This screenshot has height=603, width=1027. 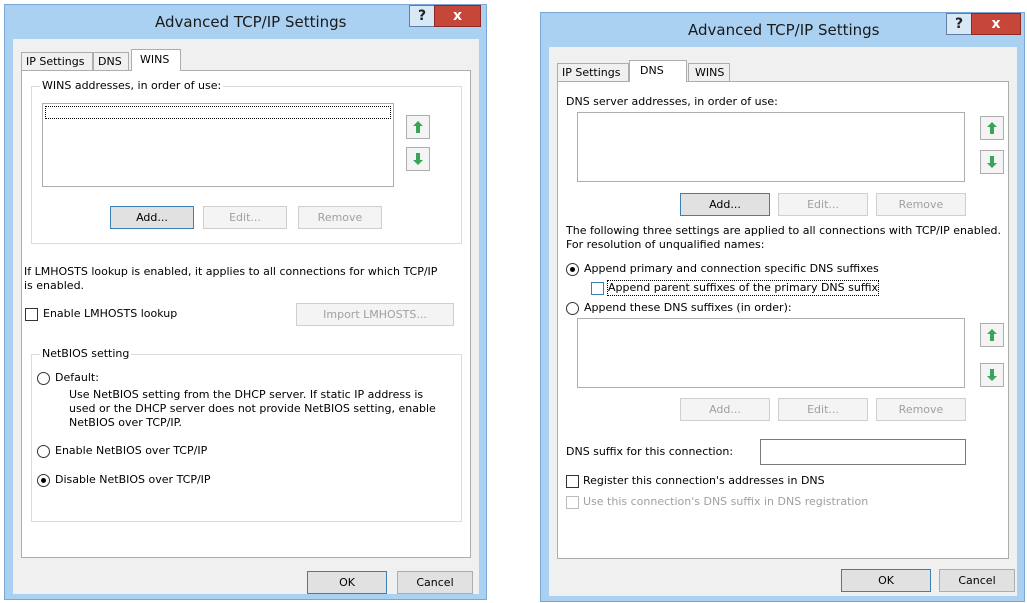 I want to click on disable-netbios-label: Disable NetBIOS over TCP/IP, so click(x=133, y=480).